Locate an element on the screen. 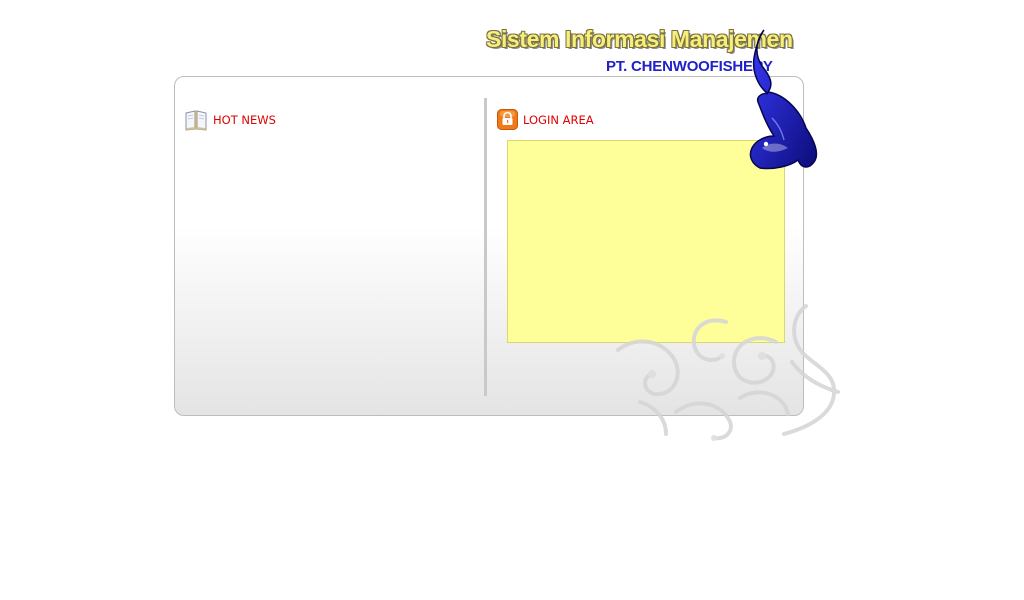 The image size is (1024, 600). login-area-title: LOGIN AREA is located at coordinates (558, 119).